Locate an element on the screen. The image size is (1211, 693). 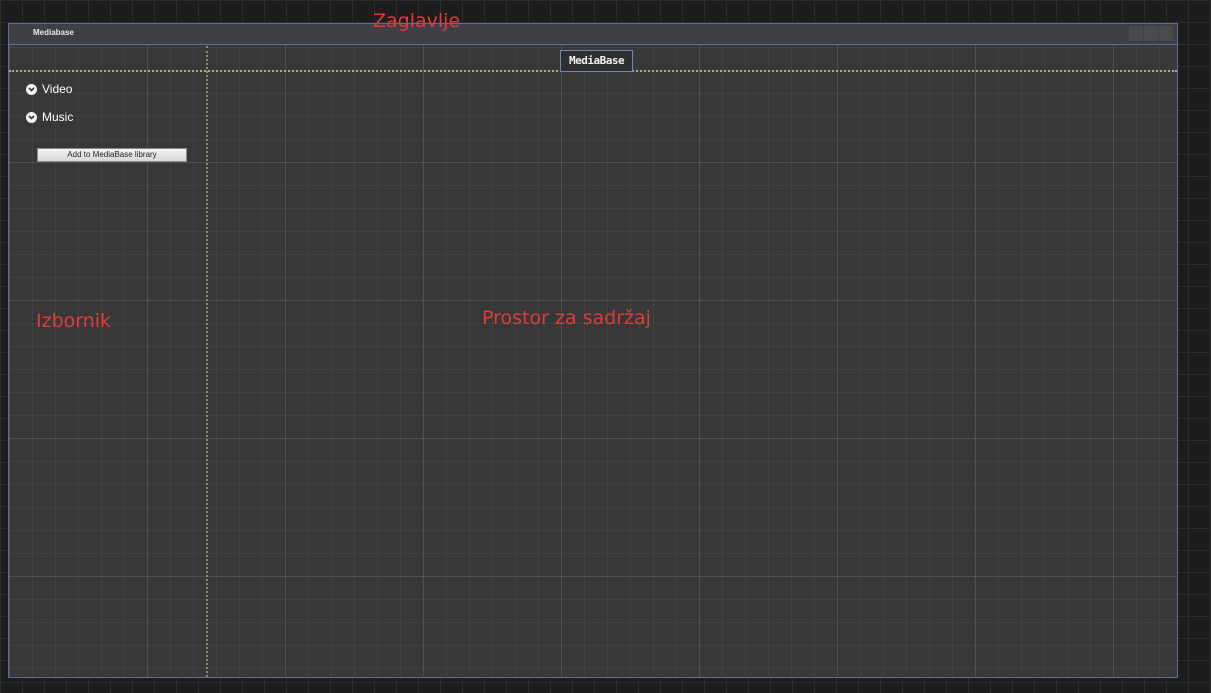
menu-item-label: Music is located at coordinates (58, 117).